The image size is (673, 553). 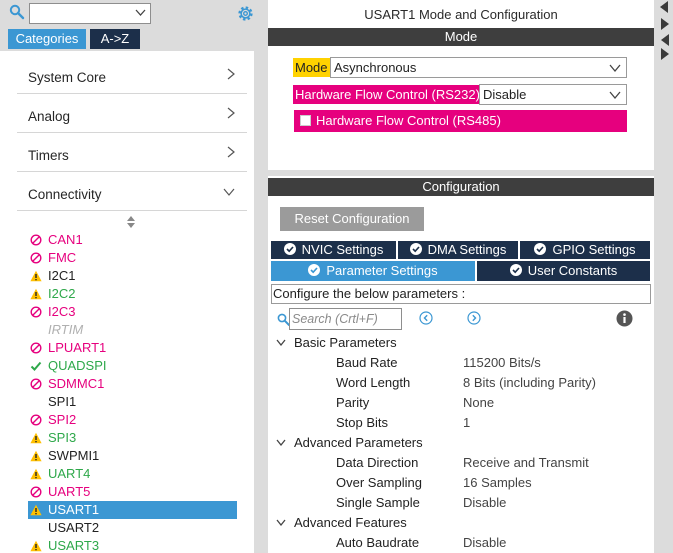 What do you see at coordinates (132, 192) in the screenshot?
I see `category-connectivity: Connectivity` at bounding box center [132, 192].